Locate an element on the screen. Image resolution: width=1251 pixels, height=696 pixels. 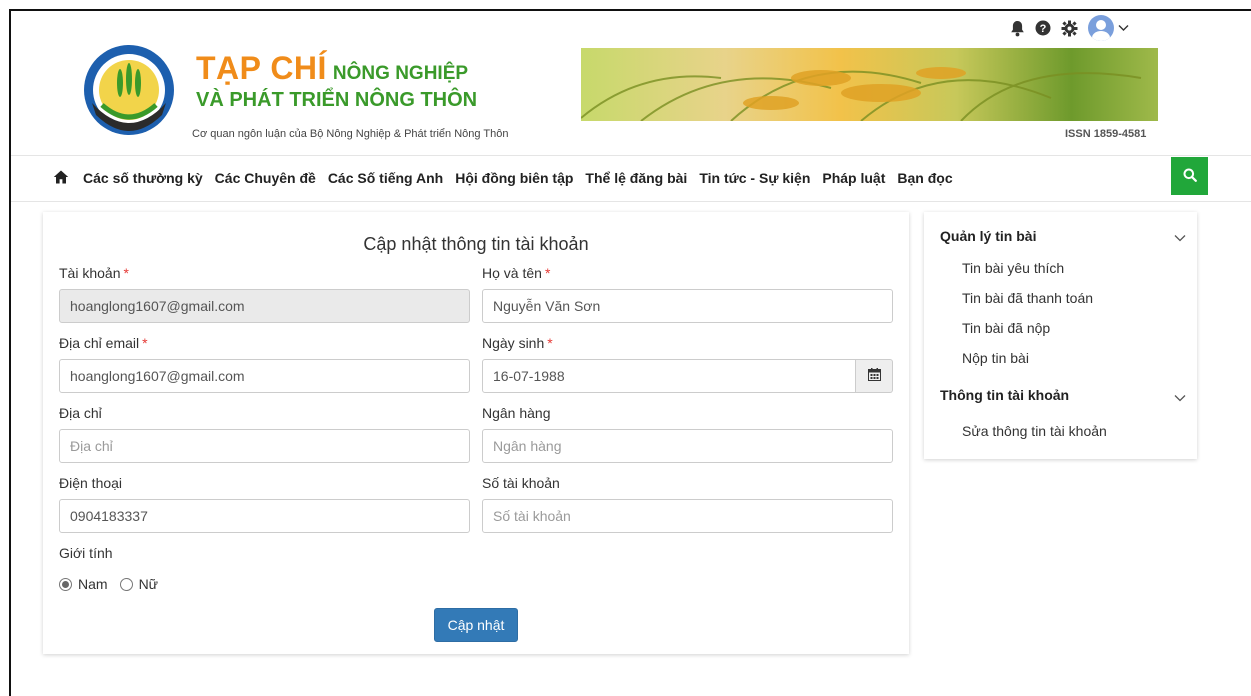
sidebar-item-edit-account: Sửa thông tin tài khoản is located at coordinates (1034, 431).